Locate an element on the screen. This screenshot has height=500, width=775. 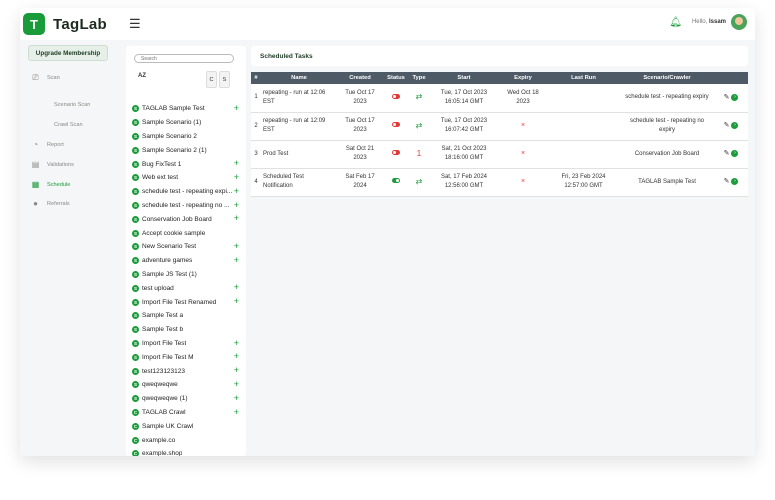
sidebar-item-referrals: ● Referrals is located at coordinates (45, 203).